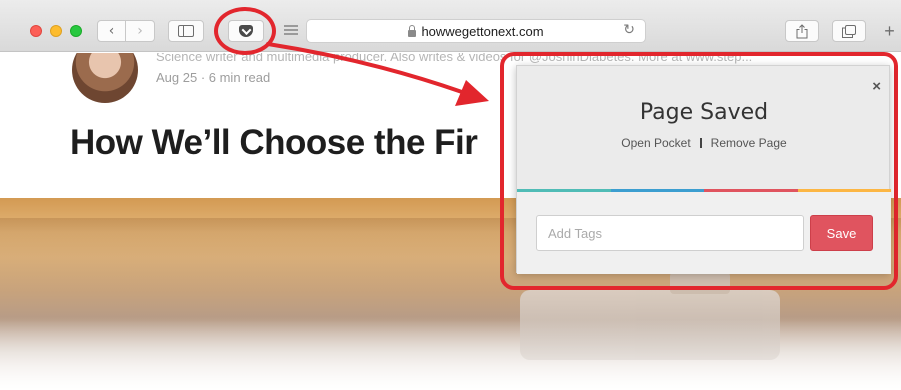  I want to click on tabs-icon, so click(849, 31).